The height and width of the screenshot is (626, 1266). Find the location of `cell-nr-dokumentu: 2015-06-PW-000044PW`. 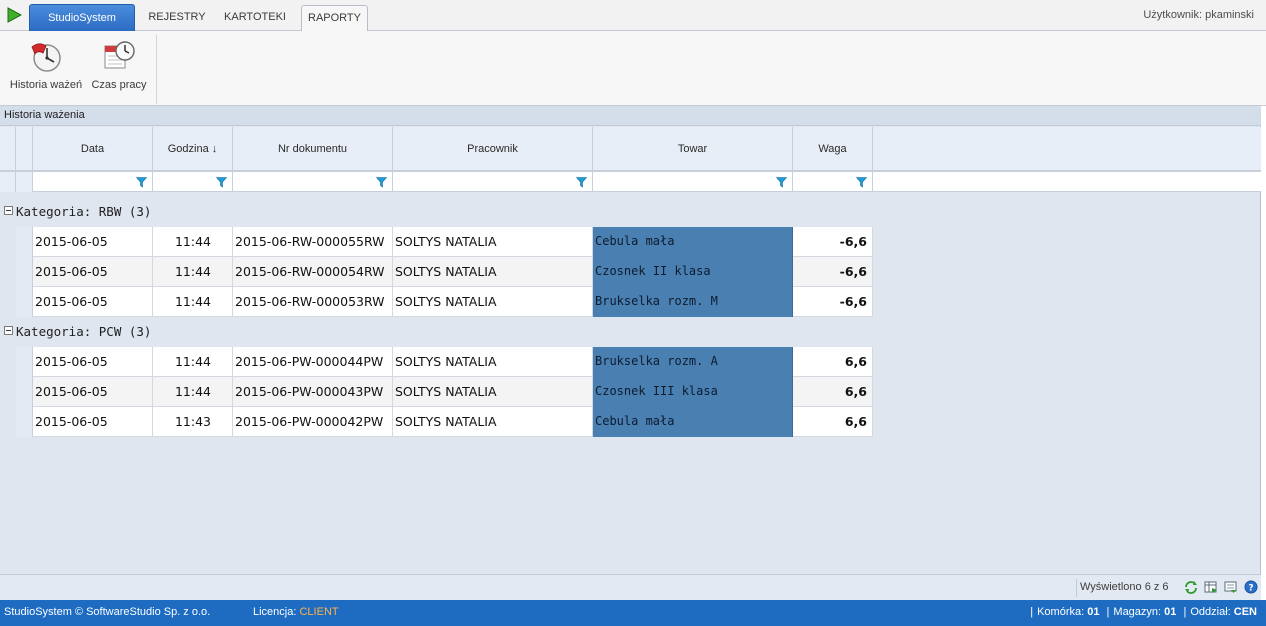

cell-nr-dokumentu: 2015-06-PW-000044PW is located at coordinates (313, 362).